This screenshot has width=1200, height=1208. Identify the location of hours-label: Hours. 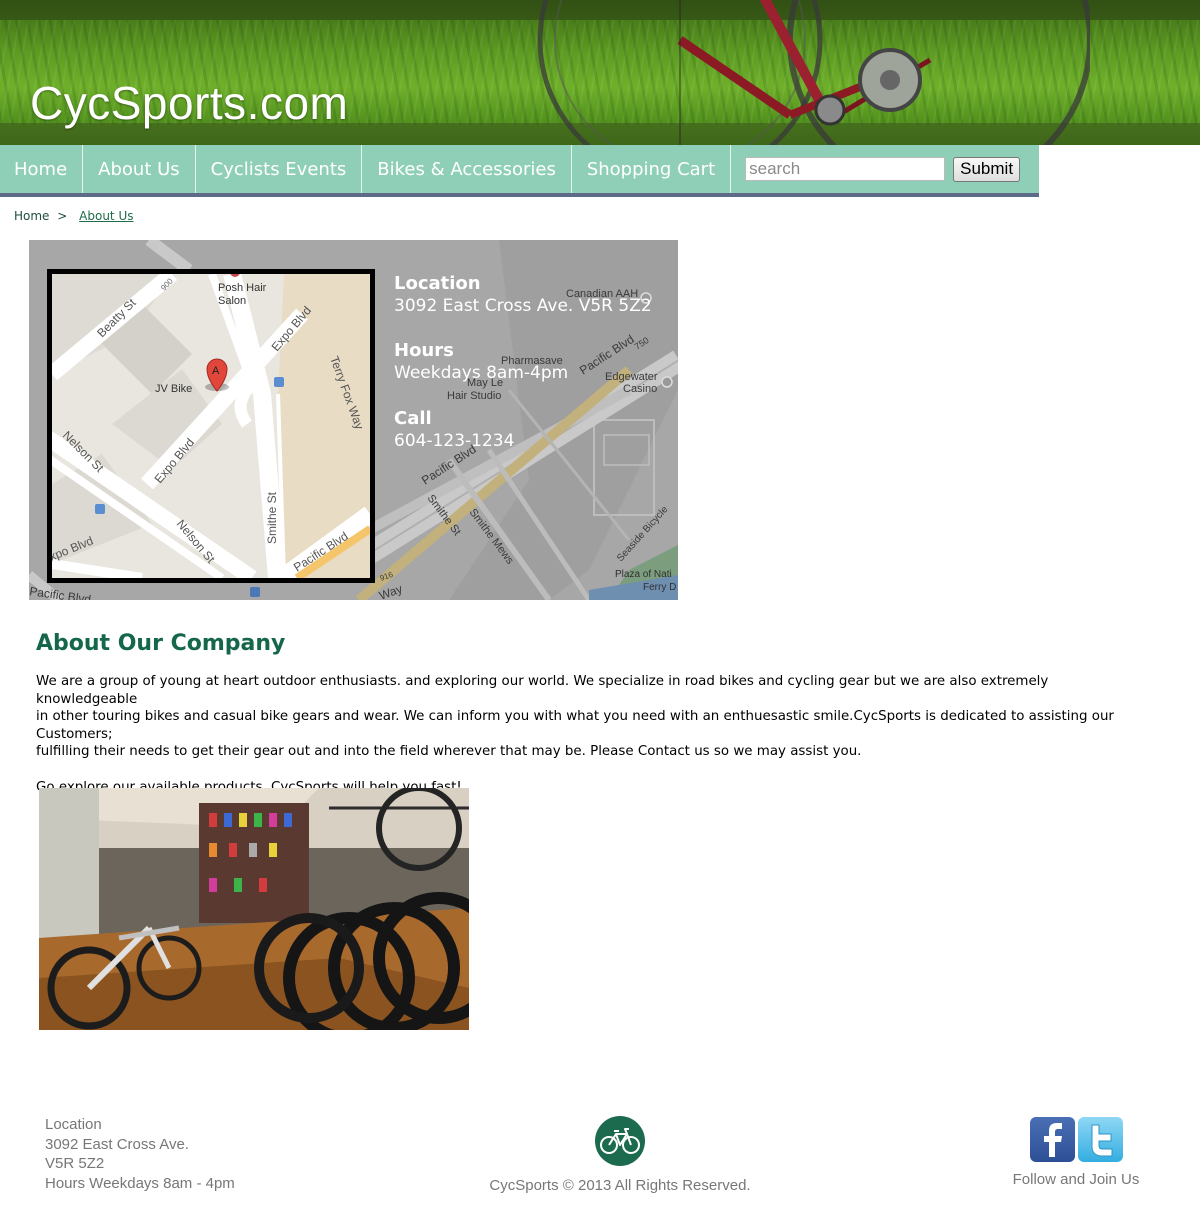
(424, 350).